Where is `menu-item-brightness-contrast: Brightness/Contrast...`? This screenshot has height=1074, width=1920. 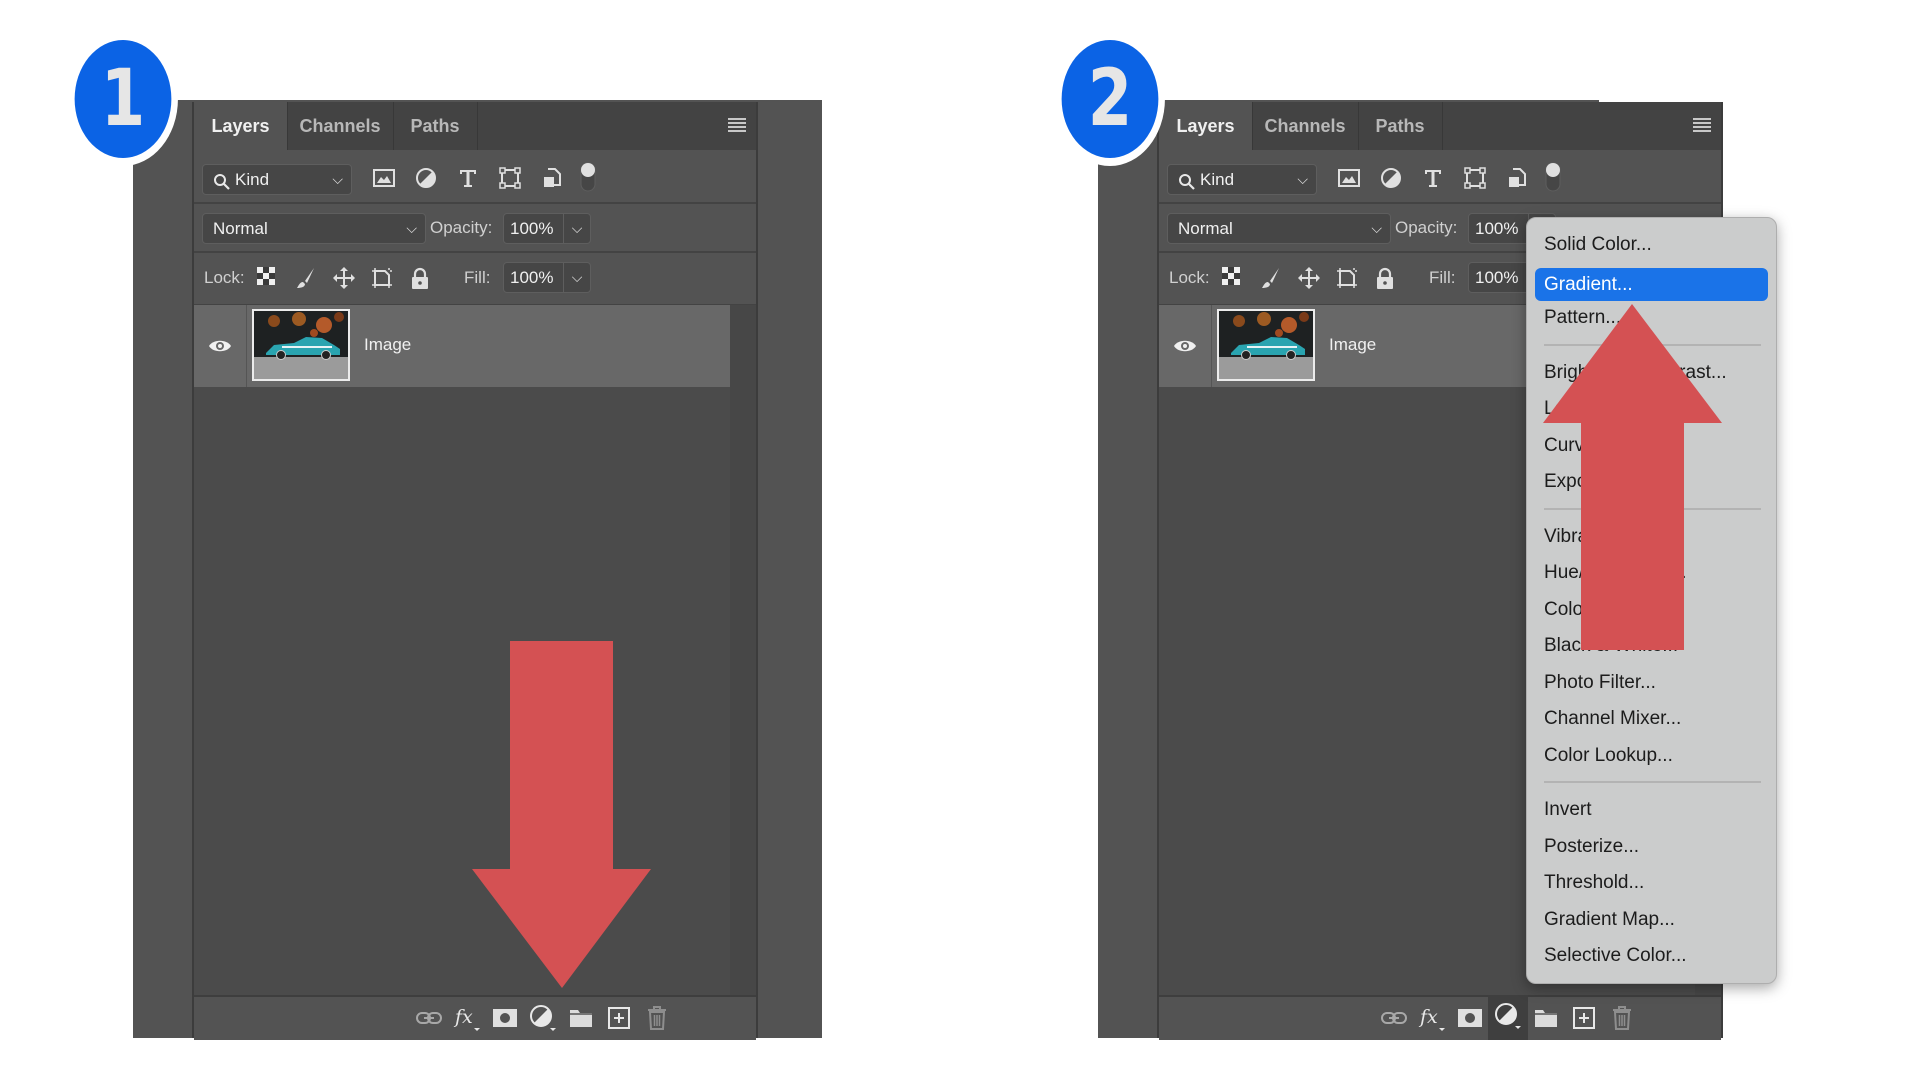 menu-item-brightness-contrast: Brightness/Contrast... is located at coordinates (1635, 373).